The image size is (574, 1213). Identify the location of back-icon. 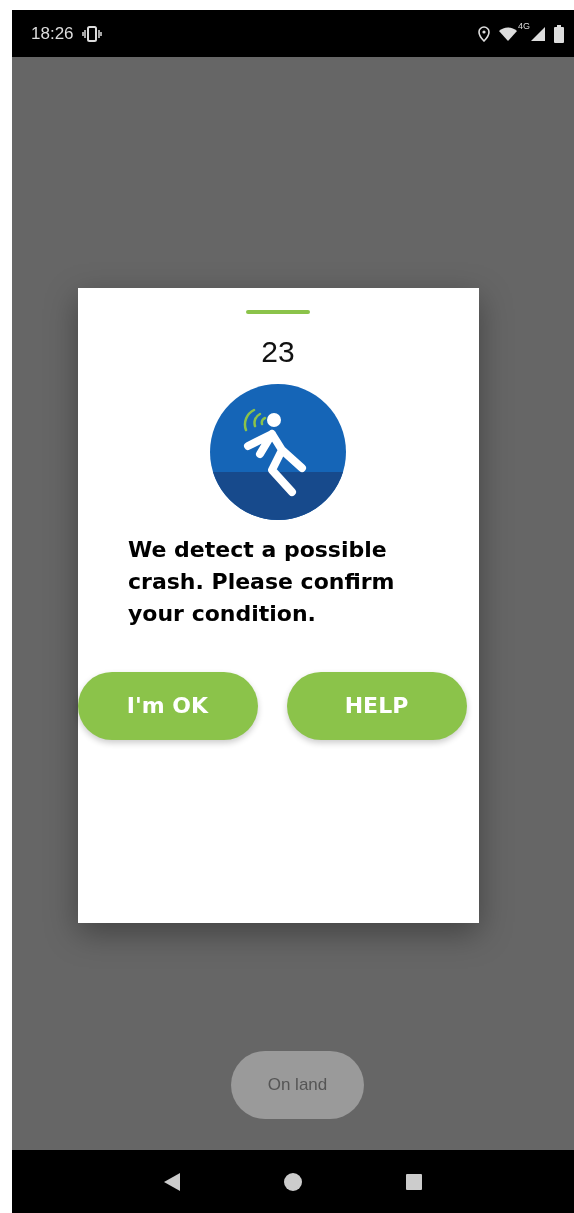
(172, 1181).